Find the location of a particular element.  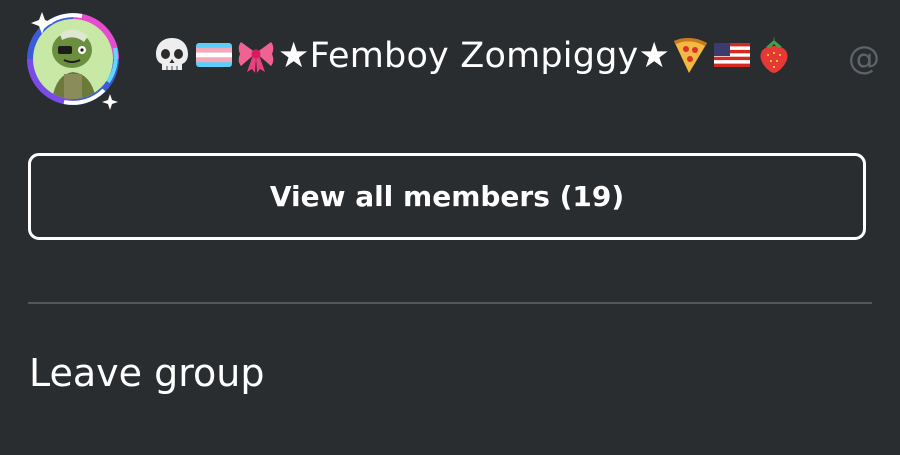

member-name-text: ★Femboy Zompiggy★ is located at coordinates (474, 56).